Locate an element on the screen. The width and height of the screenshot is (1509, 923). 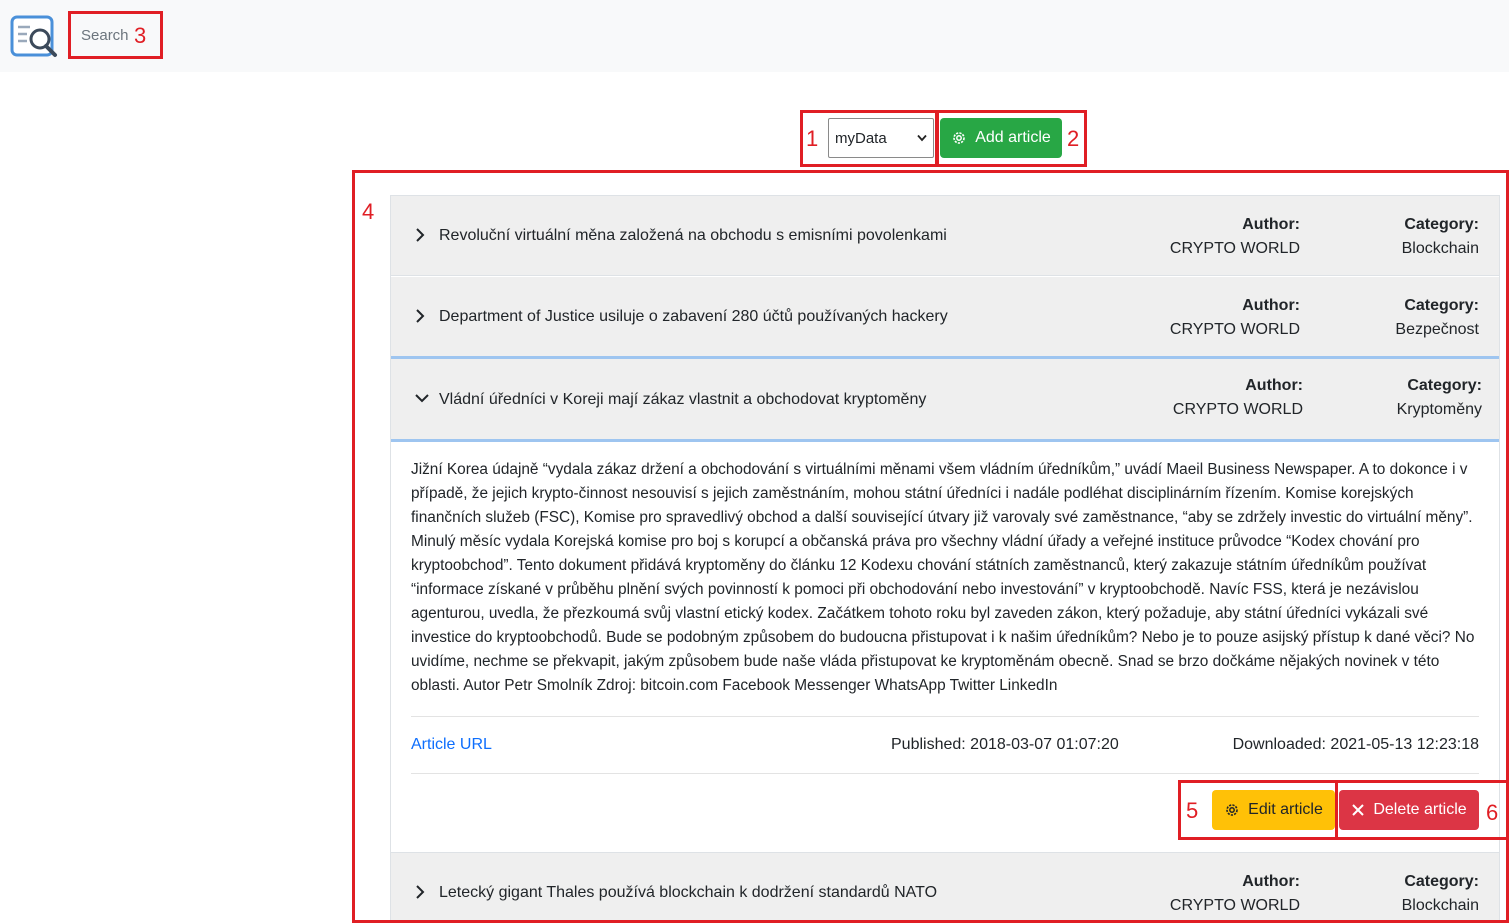
annotation-number-3: 3 is located at coordinates (140, 35).